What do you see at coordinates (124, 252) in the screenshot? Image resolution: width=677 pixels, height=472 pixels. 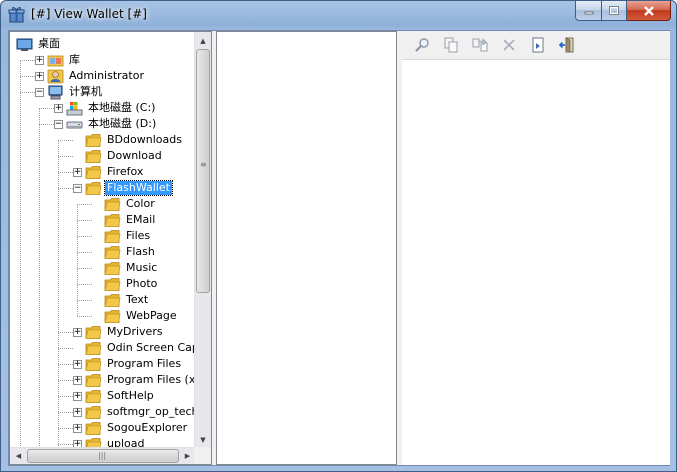 I see `tree-item: Flash` at bounding box center [124, 252].